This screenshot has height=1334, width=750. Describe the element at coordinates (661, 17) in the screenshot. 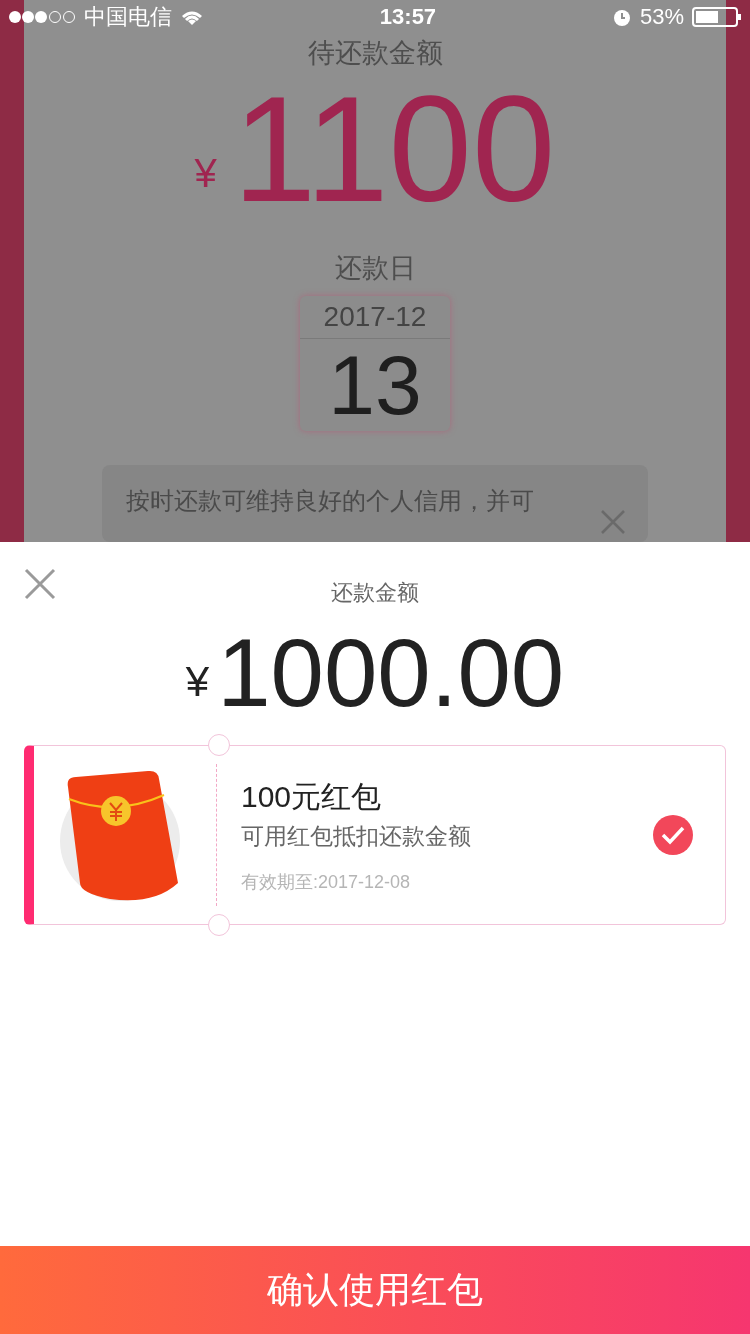

I see `battery-percent: 53%` at that location.